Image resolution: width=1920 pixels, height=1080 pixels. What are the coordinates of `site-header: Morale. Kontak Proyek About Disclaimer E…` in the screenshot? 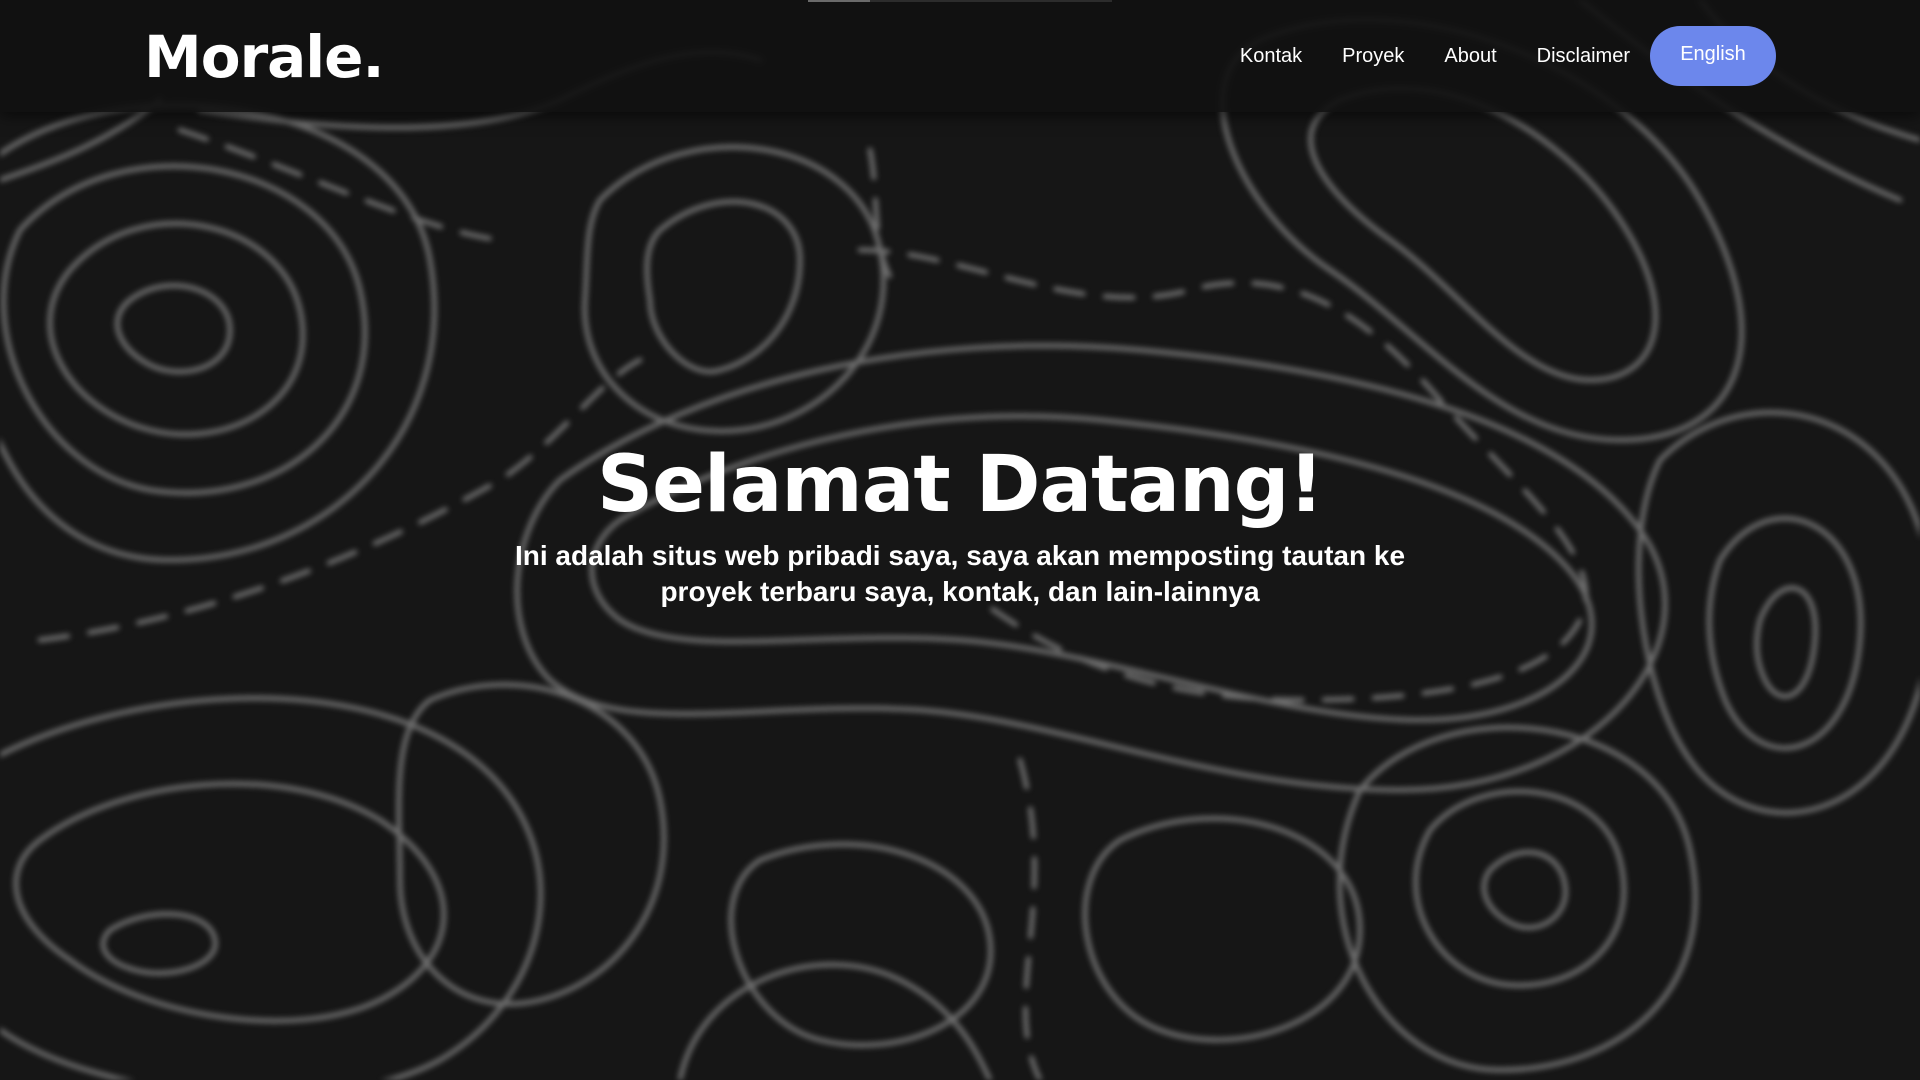 It's located at (960, 56).